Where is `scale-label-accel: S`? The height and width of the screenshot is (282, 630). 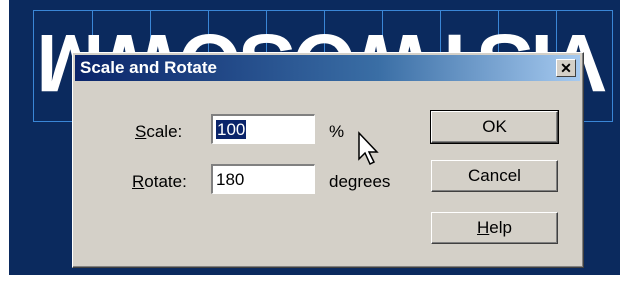
scale-label-accel: S is located at coordinates (141, 131).